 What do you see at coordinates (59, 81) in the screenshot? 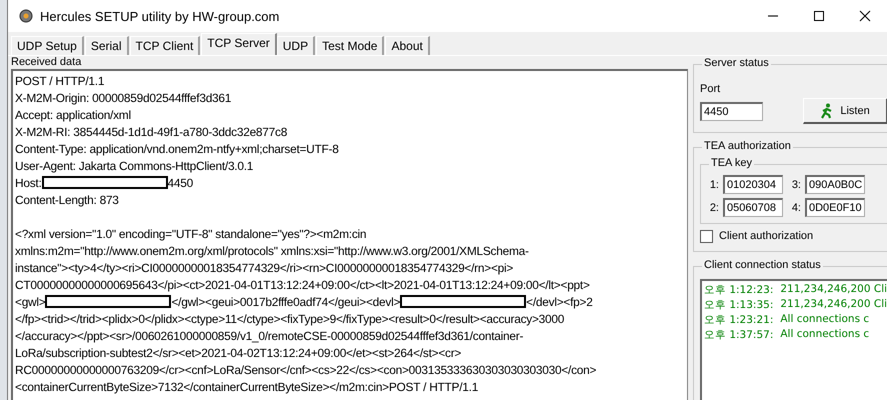
I see `data-line: POST / HTTP/1.1` at bounding box center [59, 81].